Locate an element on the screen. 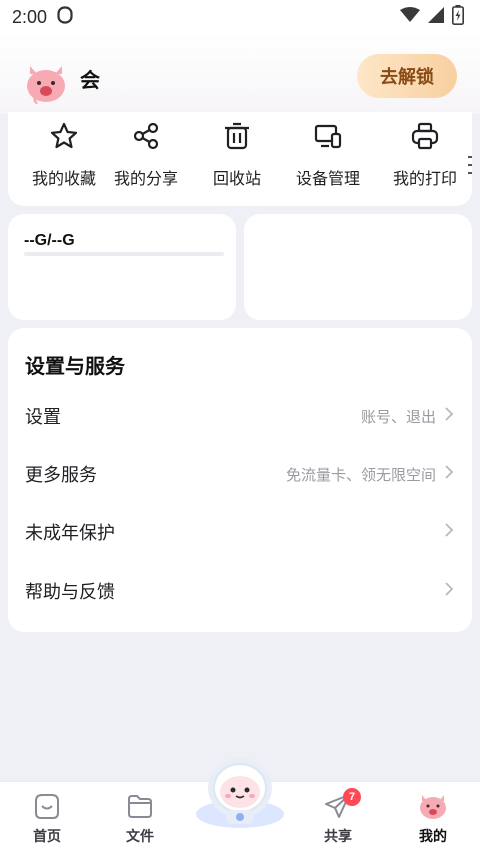  row-right: 账号、退出 is located at coordinates (407, 416).